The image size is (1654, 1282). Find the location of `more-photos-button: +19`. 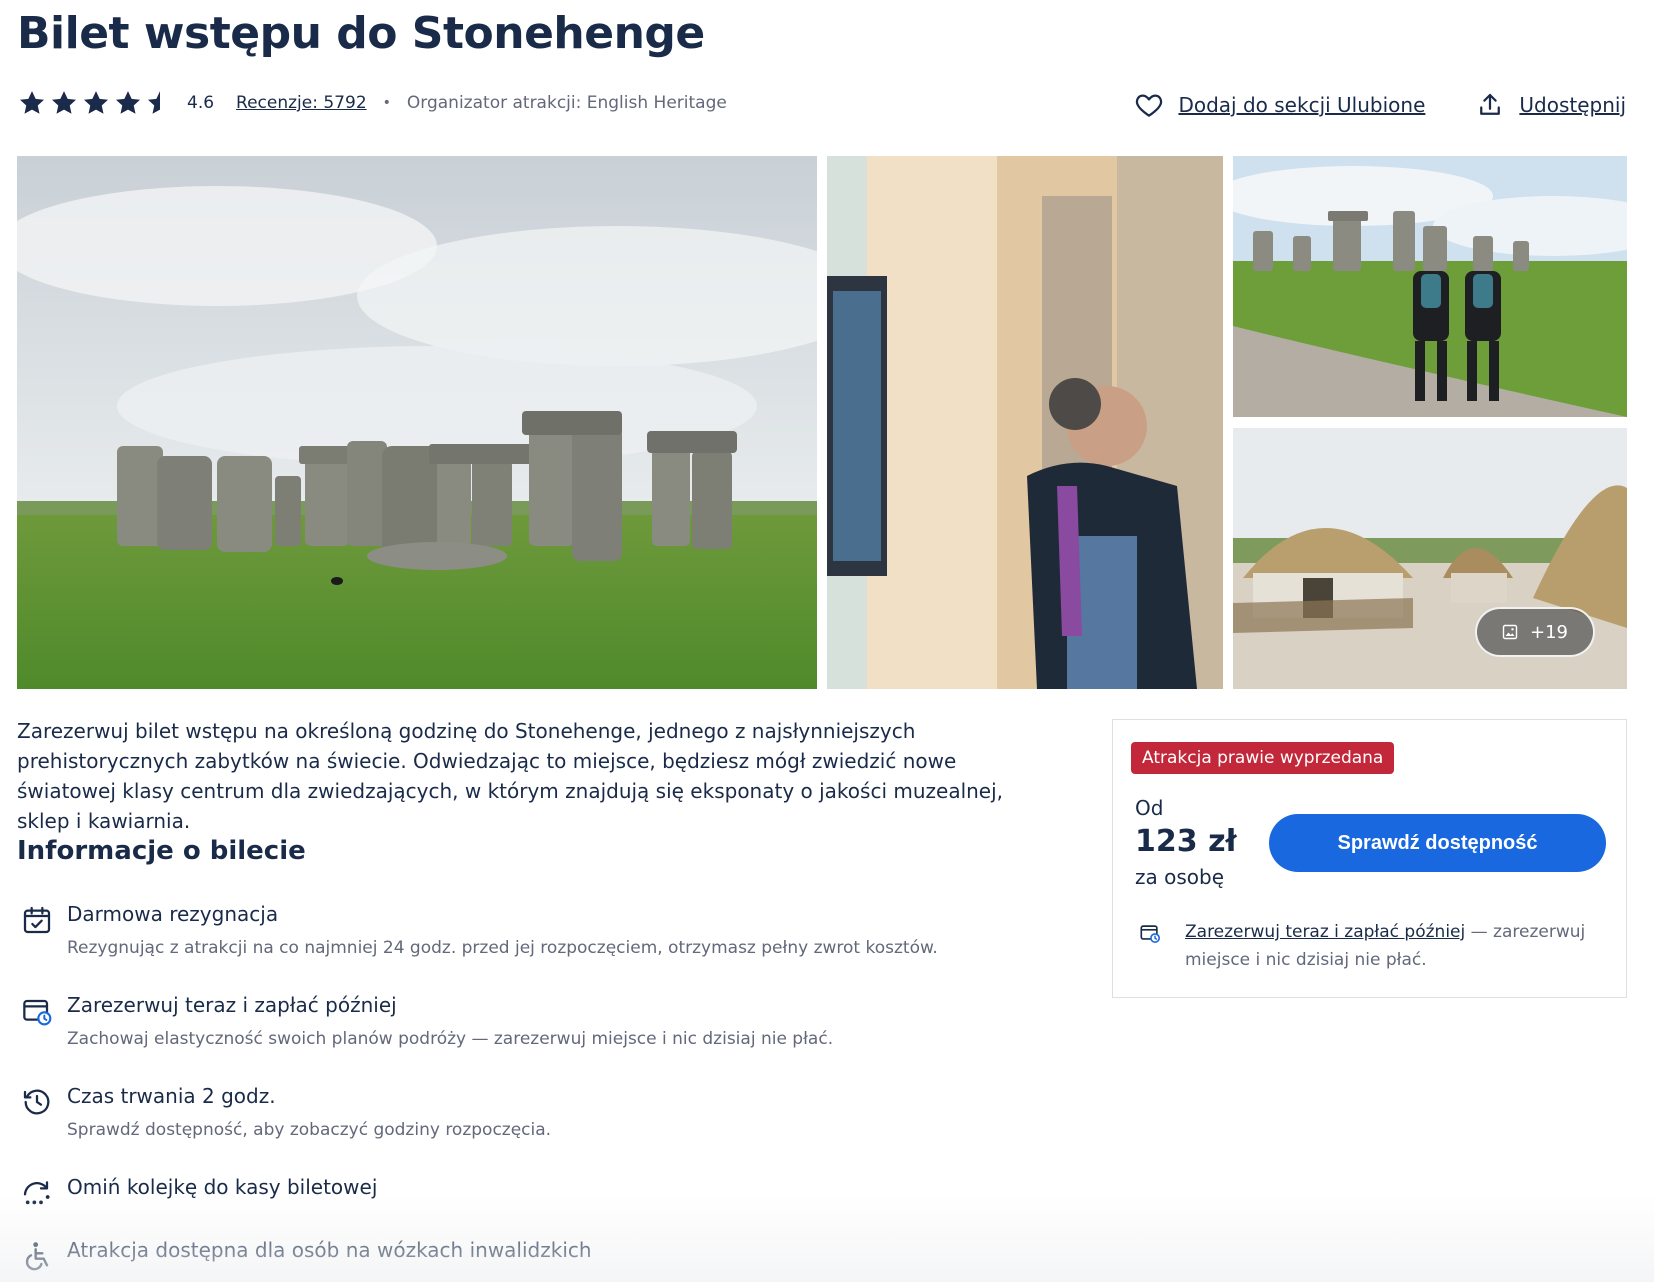

more-photos-button: +19 is located at coordinates (1535, 632).